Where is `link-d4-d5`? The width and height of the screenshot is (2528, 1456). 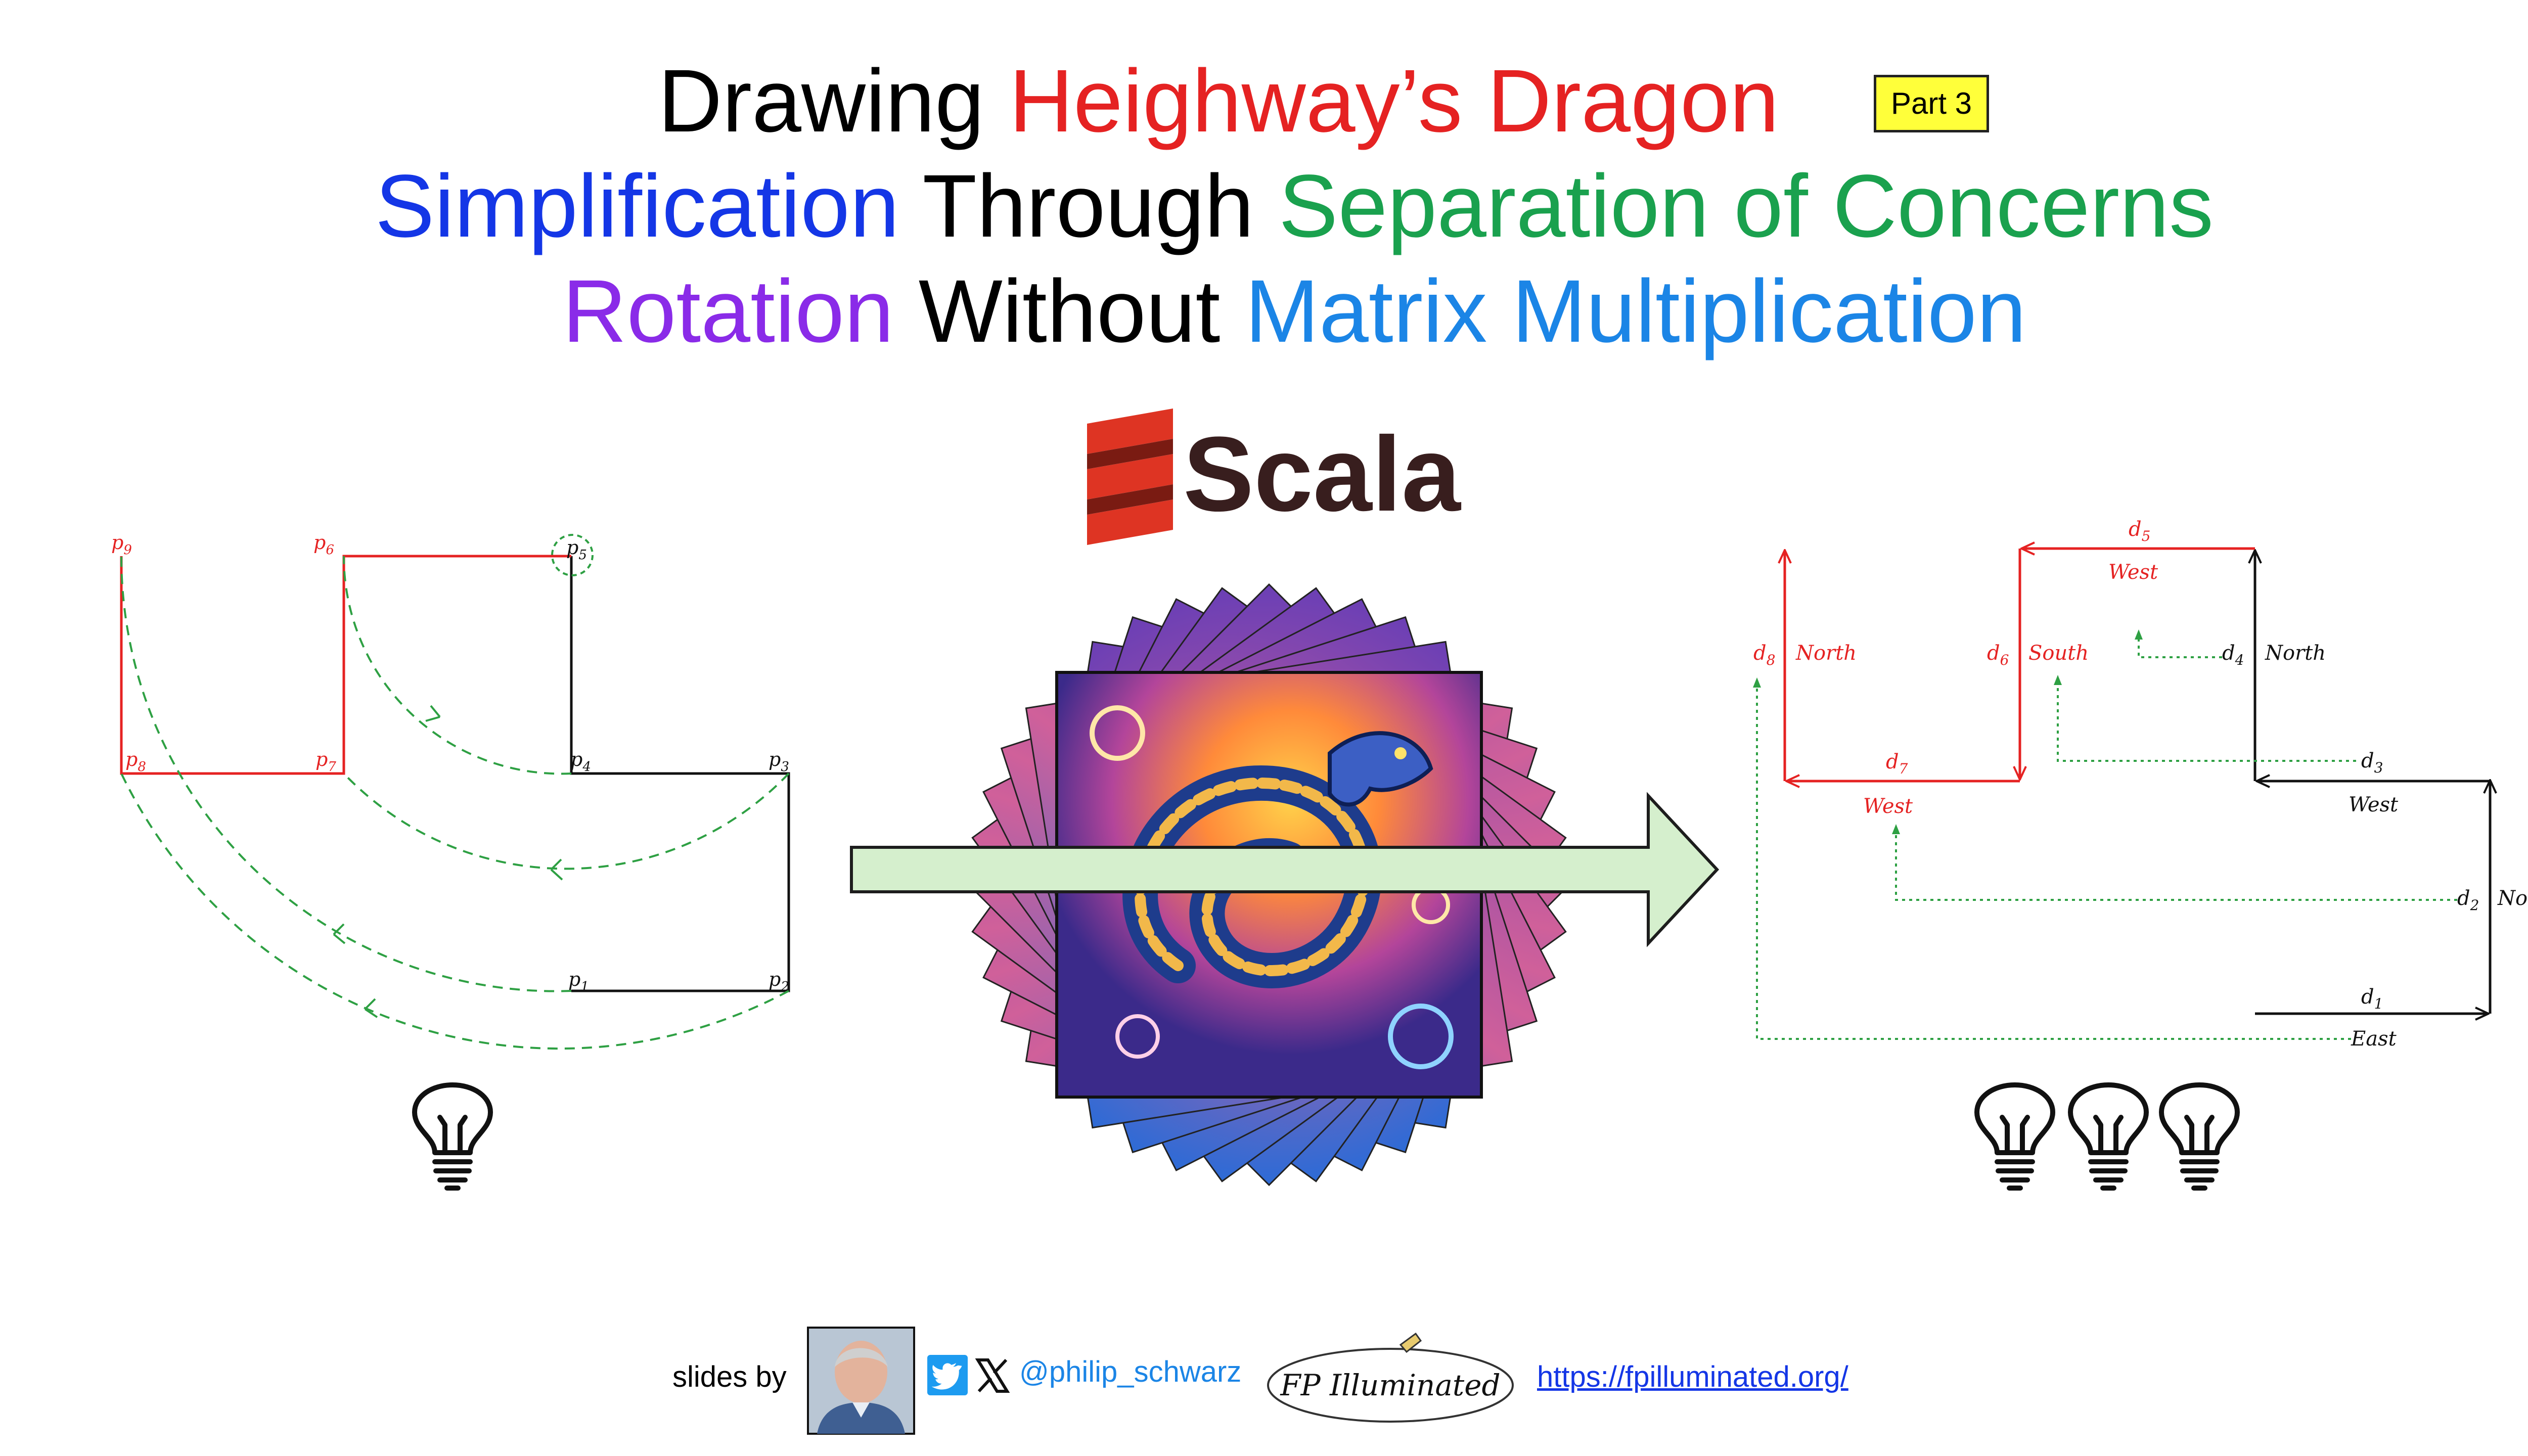 link-d4-d5 is located at coordinates (2179, 643).